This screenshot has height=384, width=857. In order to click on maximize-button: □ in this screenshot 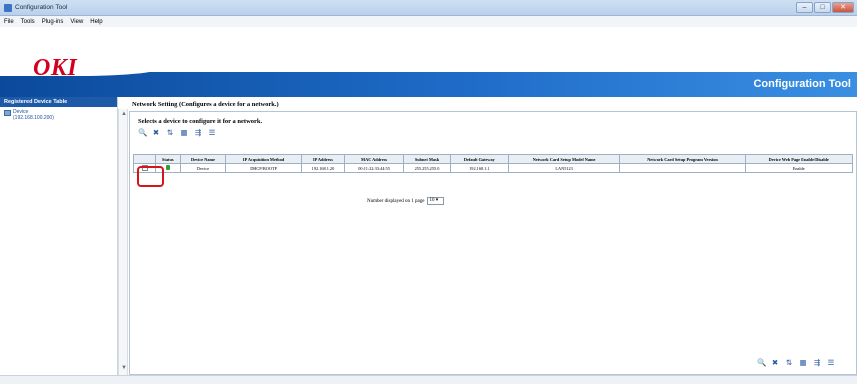, I will do `click(822, 7)`.